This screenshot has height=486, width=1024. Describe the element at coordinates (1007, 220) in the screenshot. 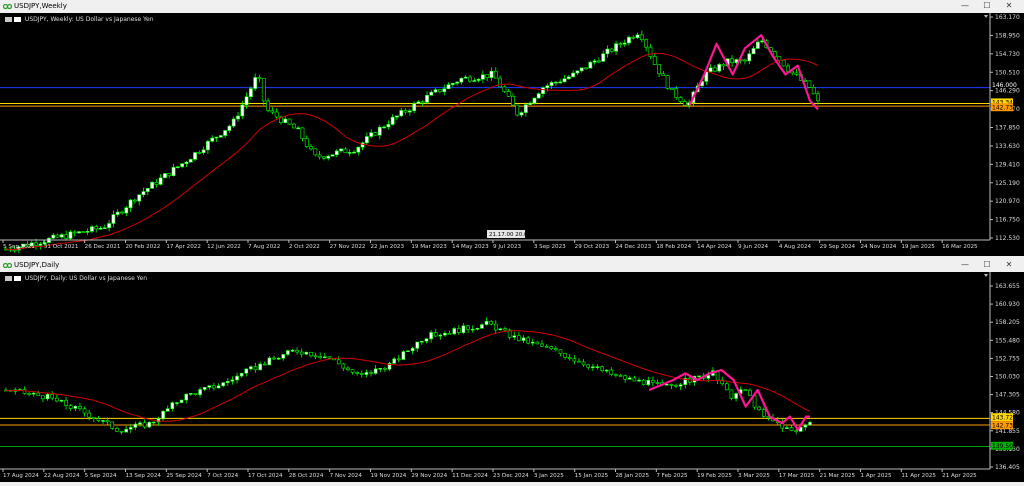

I see `price-tick-label: 116.750` at that location.